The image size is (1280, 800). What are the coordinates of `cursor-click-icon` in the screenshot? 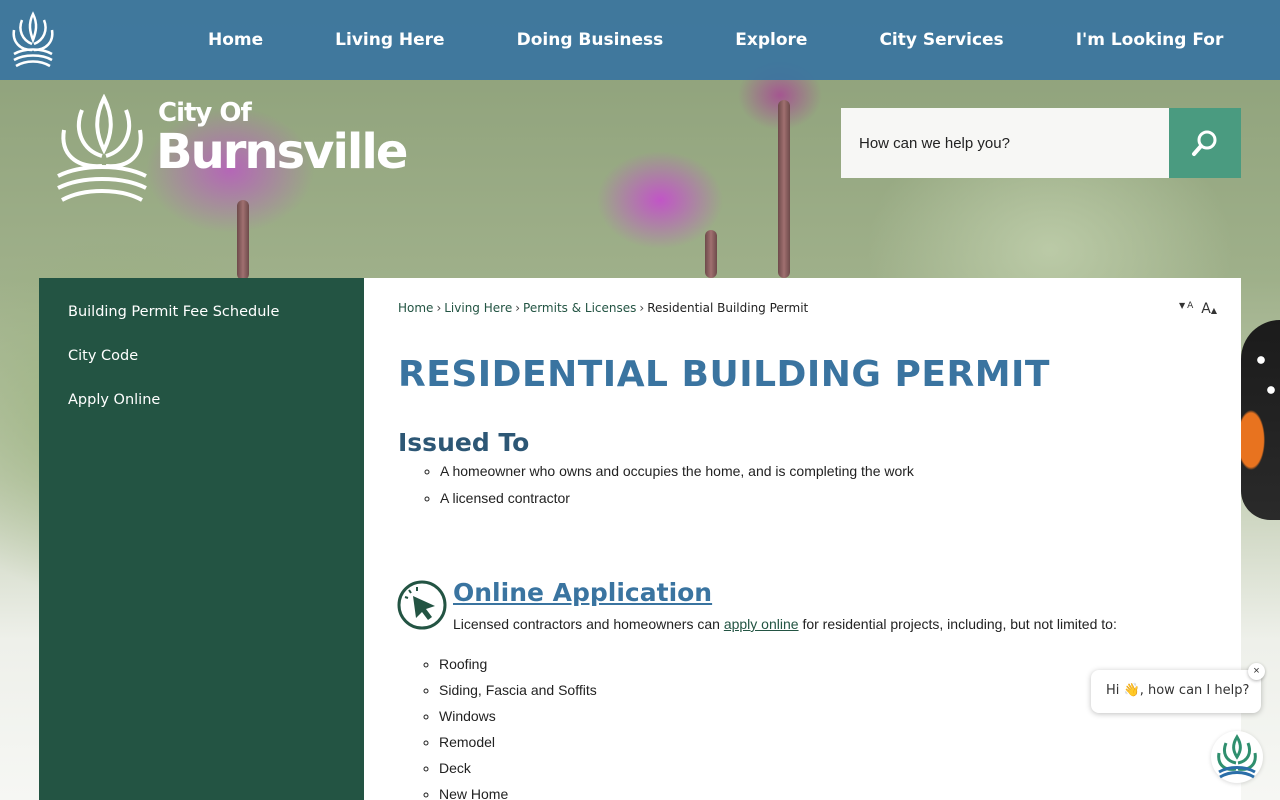 It's located at (422, 605).